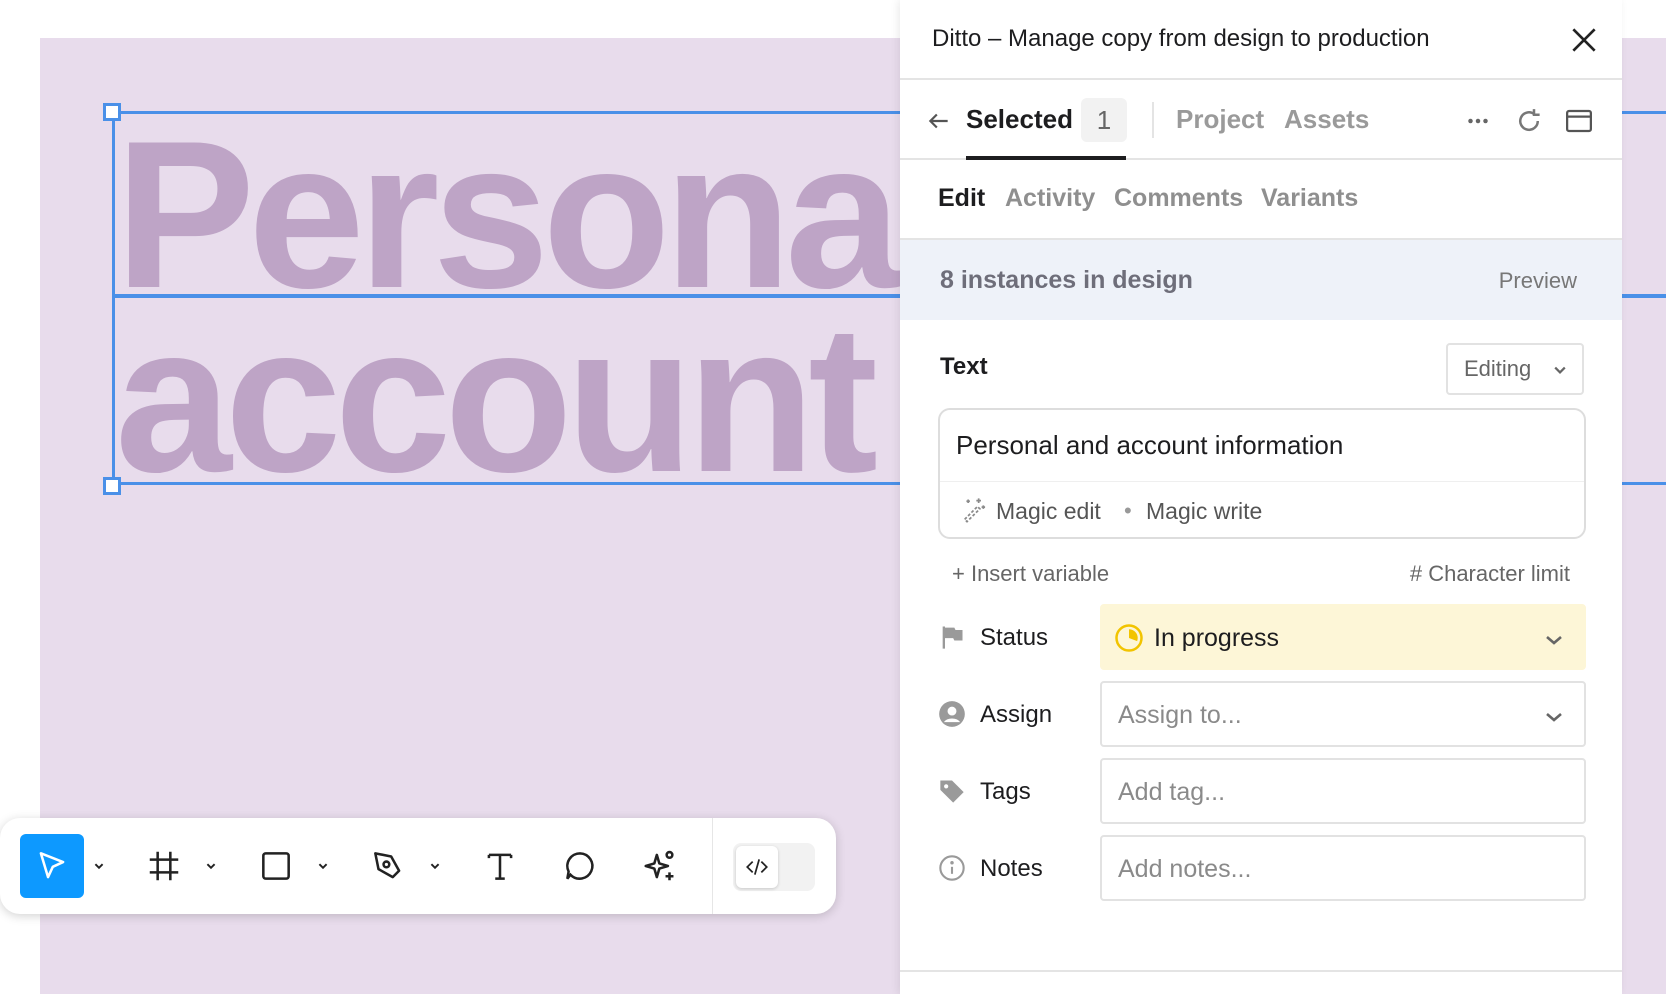 This screenshot has width=1666, height=994. What do you see at coordinates (1220, 119) in the screenshot?
I see `tab-project: Project` at bounding box center [1220, 119].